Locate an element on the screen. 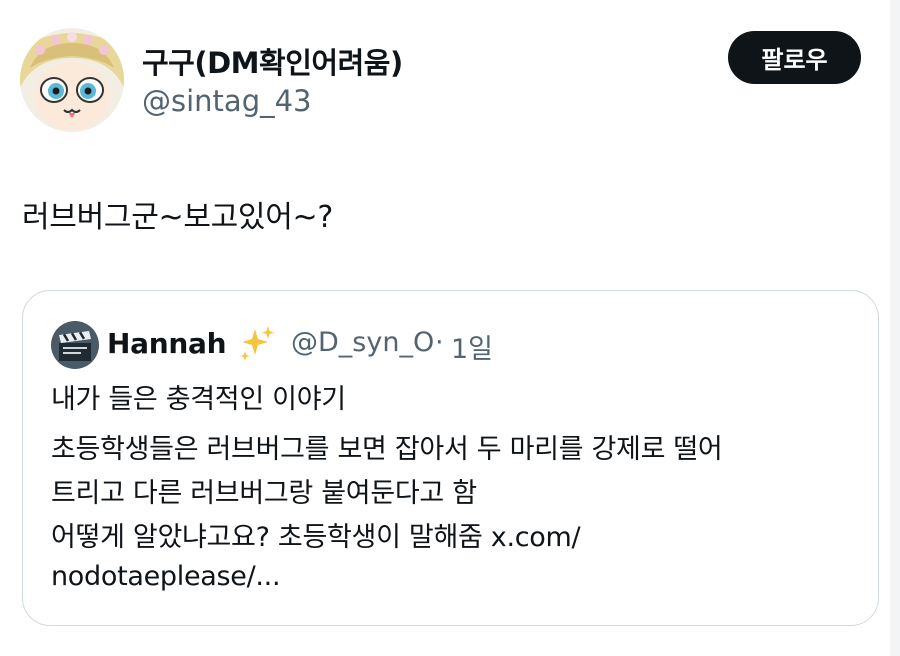  quoted-author-handle: @D_syn_O is located at coordinates (362, 342).